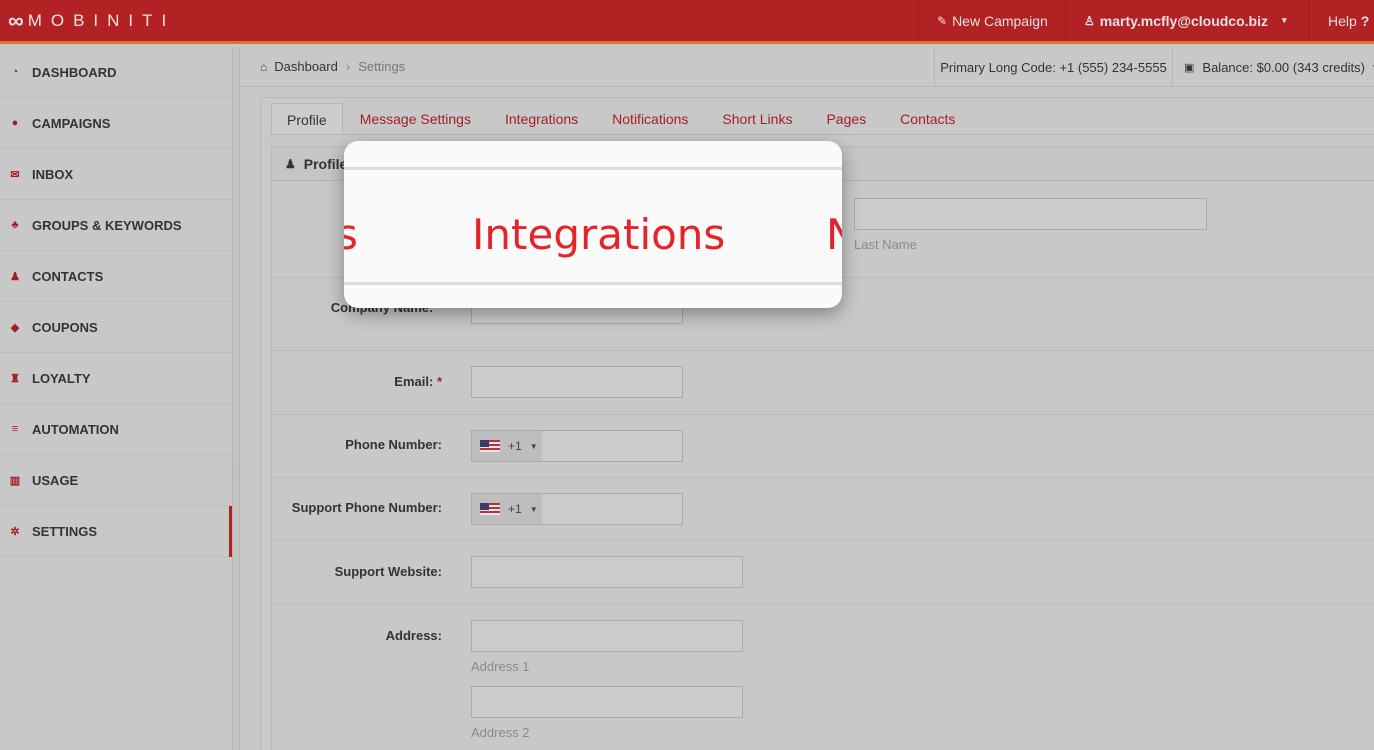 This screenshot has width=1374, height=750. I want to click on sidebar-item-loyalty: ♜ LOYALTY, so click(116, 378).